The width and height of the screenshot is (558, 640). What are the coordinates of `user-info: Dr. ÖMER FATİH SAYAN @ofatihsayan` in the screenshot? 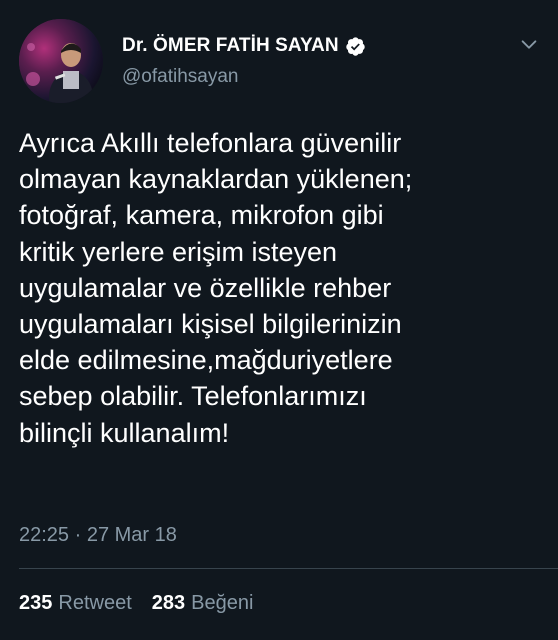 It's located at (244, 60).